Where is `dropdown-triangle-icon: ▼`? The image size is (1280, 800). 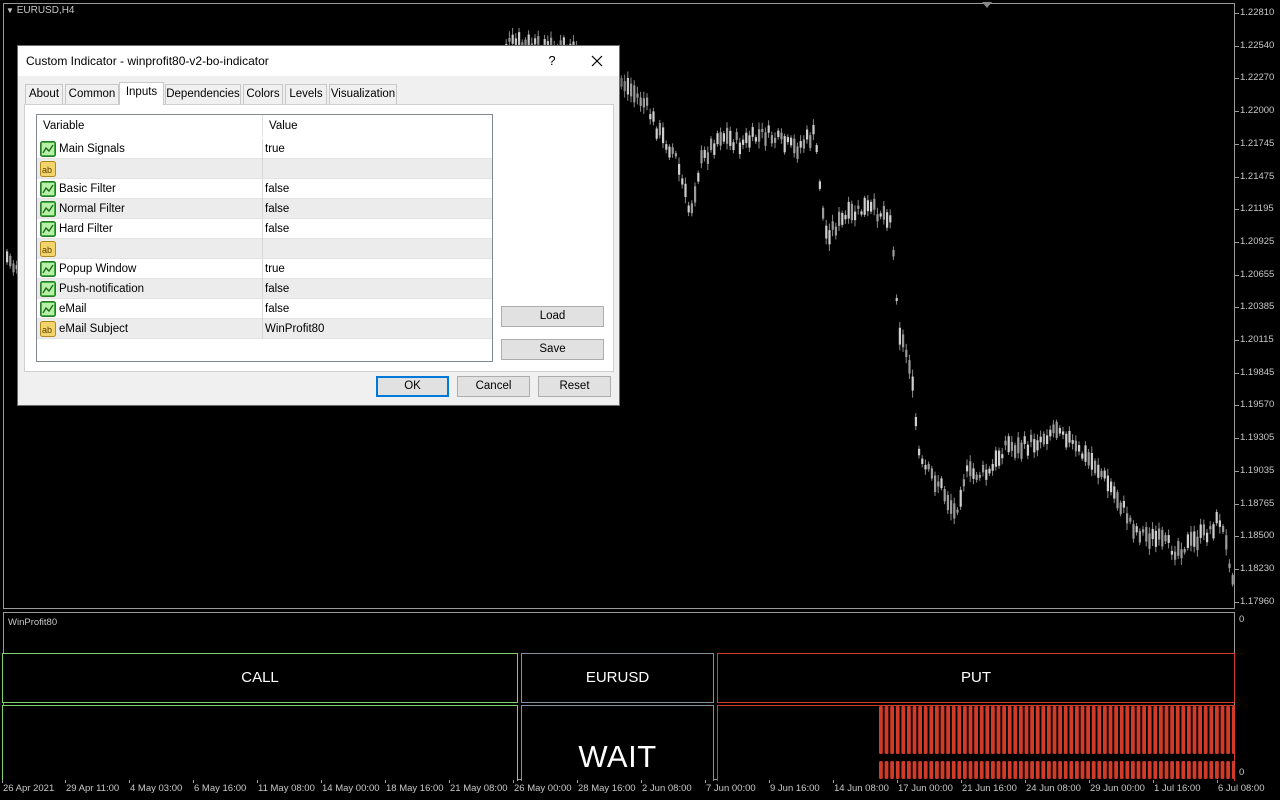 dropdown-triangle-icon: ▼ is located at coordinates (10, 10).